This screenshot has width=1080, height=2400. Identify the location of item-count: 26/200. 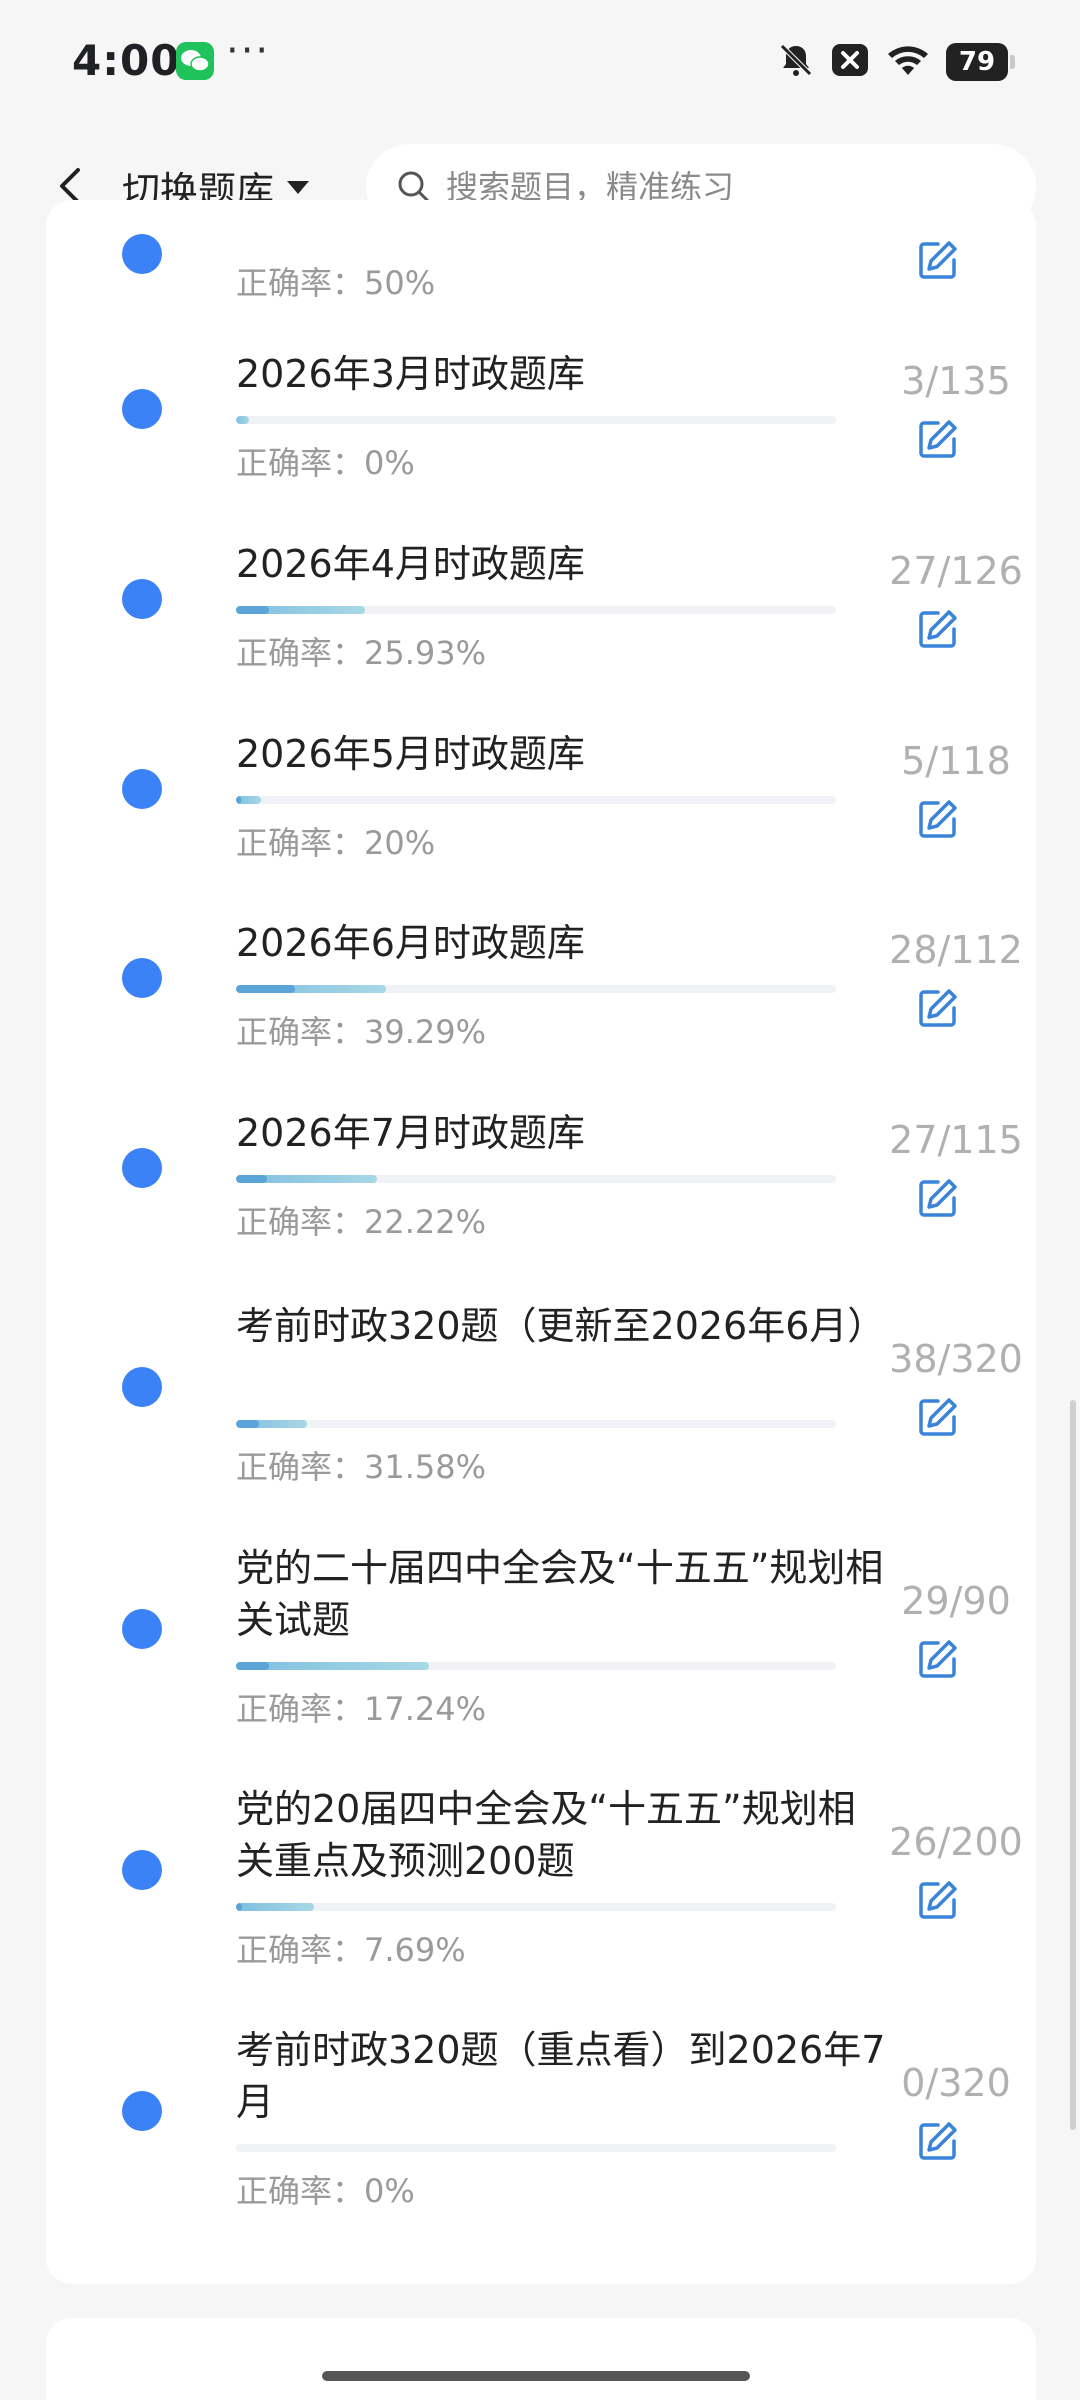
(956, 1842).